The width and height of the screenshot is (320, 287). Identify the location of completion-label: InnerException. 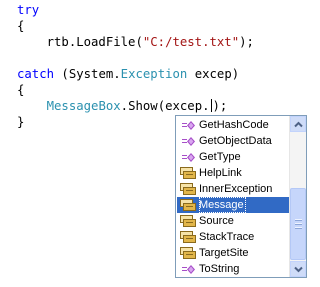
(236, 189).